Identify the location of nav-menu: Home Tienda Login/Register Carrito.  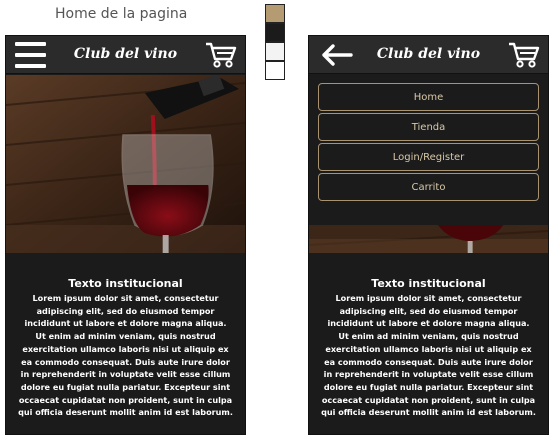
(428, 150).